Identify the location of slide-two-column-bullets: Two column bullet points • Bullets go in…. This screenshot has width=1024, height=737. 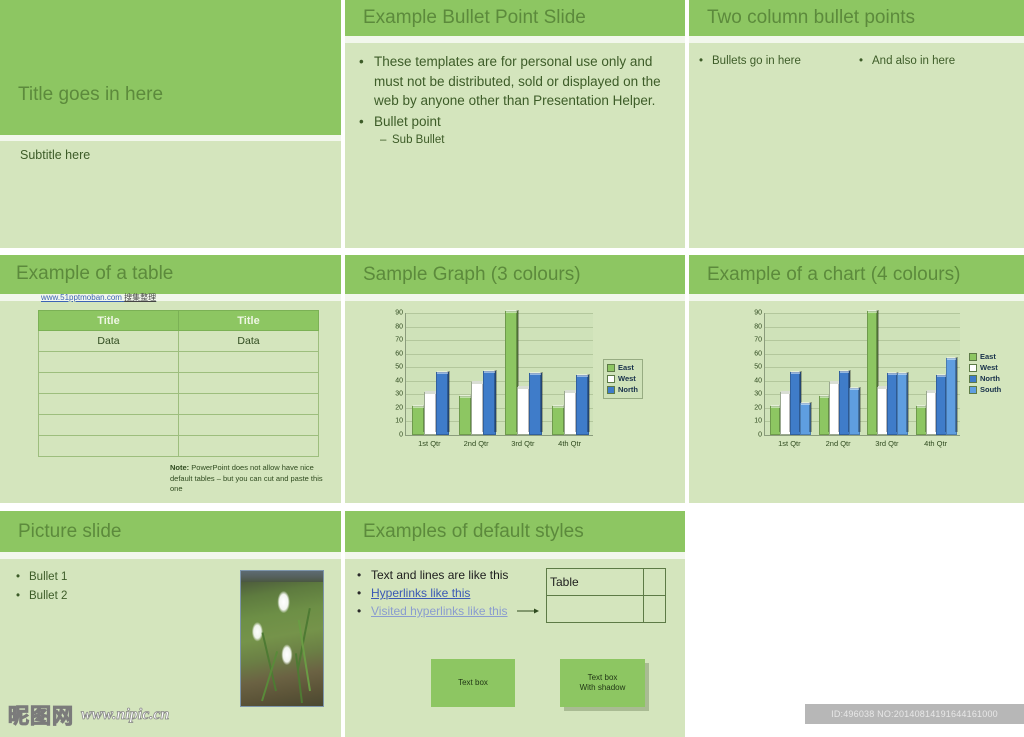
(856, 124).